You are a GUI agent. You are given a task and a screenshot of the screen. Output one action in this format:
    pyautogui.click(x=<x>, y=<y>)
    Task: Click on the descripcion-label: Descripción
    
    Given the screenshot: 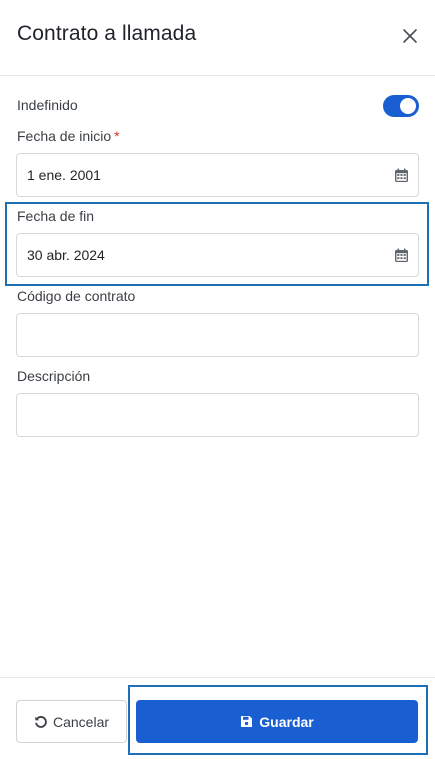 What is the action you would take?
    pyautogui.click(x=54, y=376)
    